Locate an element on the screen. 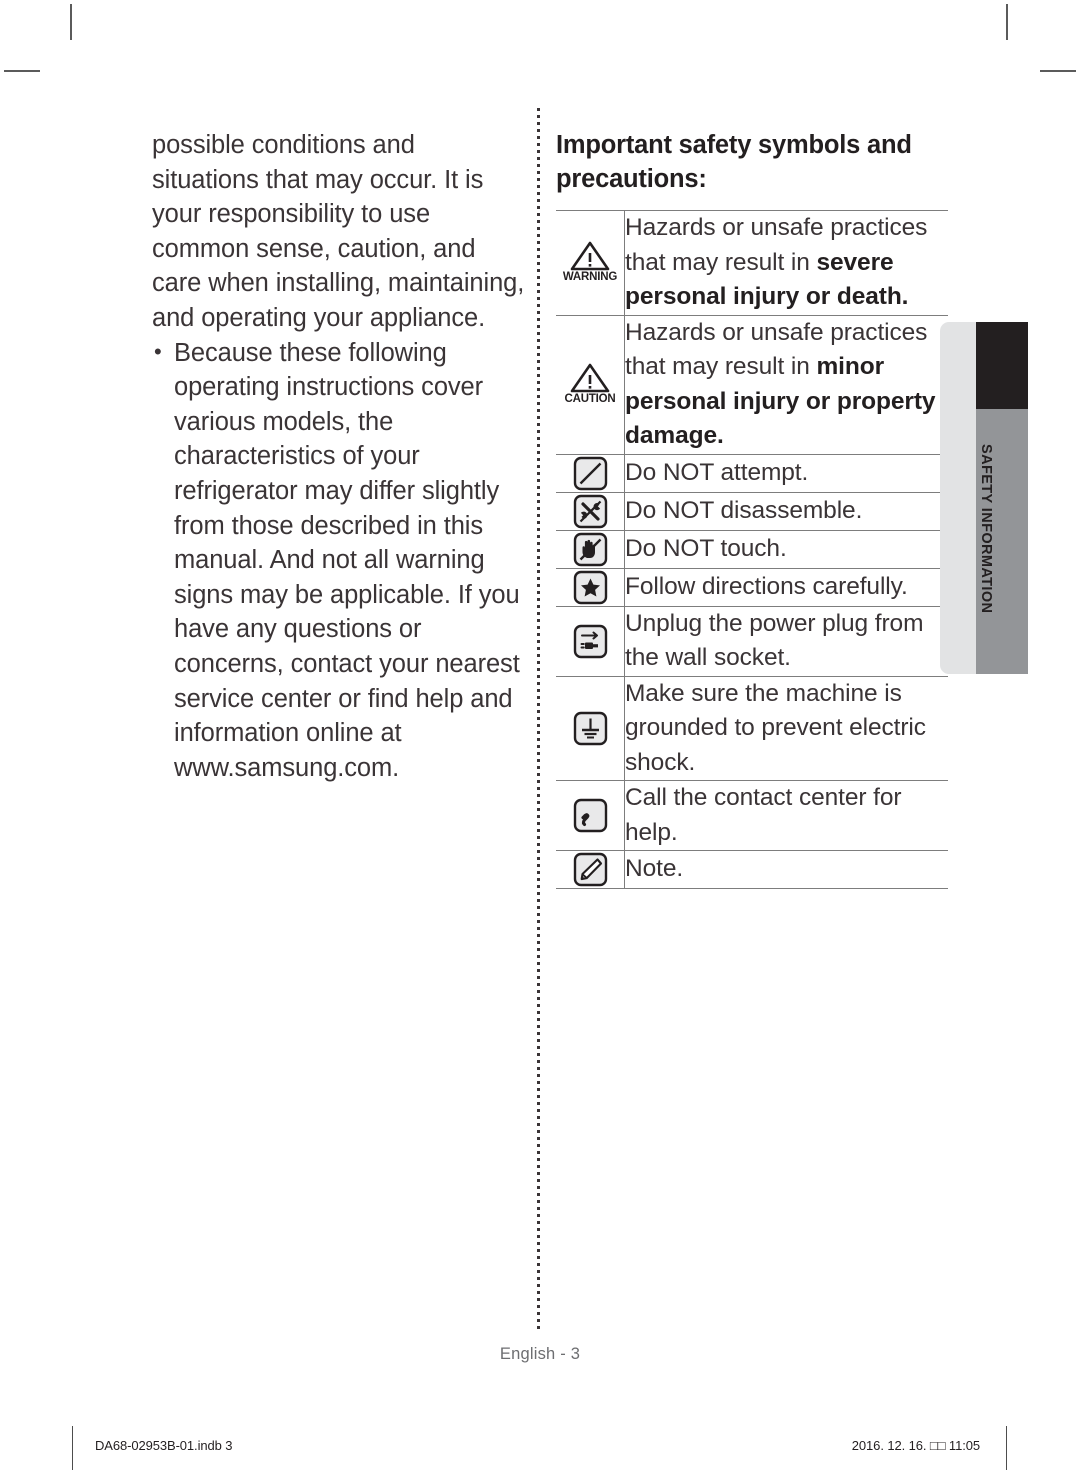 The width and height of the screenshot is (1080, 1472). follow-directions-star-icon is located at coordinates (590, 587).